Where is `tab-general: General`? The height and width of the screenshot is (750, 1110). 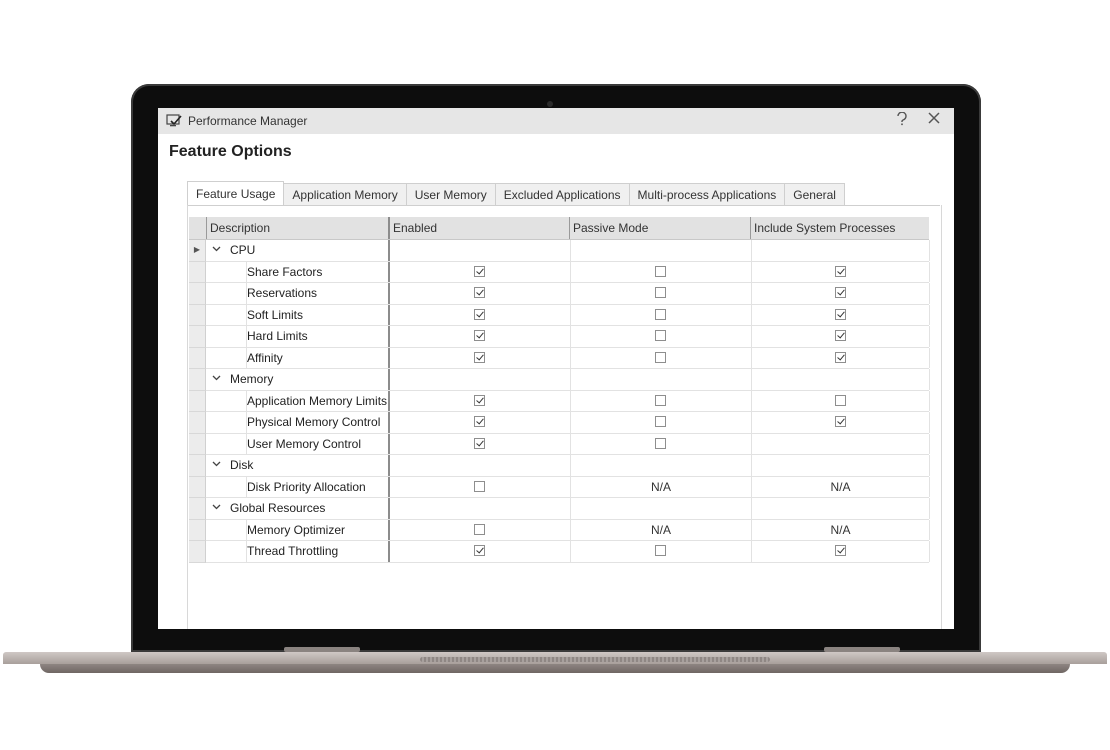 tab-general: General is located at coordinates (815, 194).